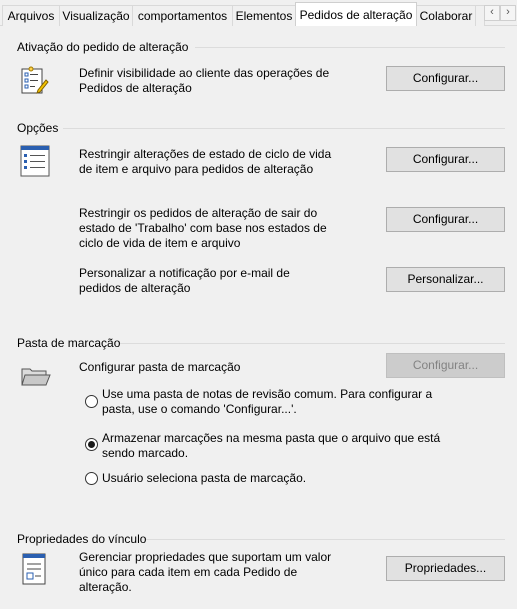 Image resolution: width=517 pixels, height=609 pixels. What do you see at coordinates (69, 343) in the screenshot?
I see `section-title-markup-folder: Pasta de marcação` at bounding box center [69, 343].